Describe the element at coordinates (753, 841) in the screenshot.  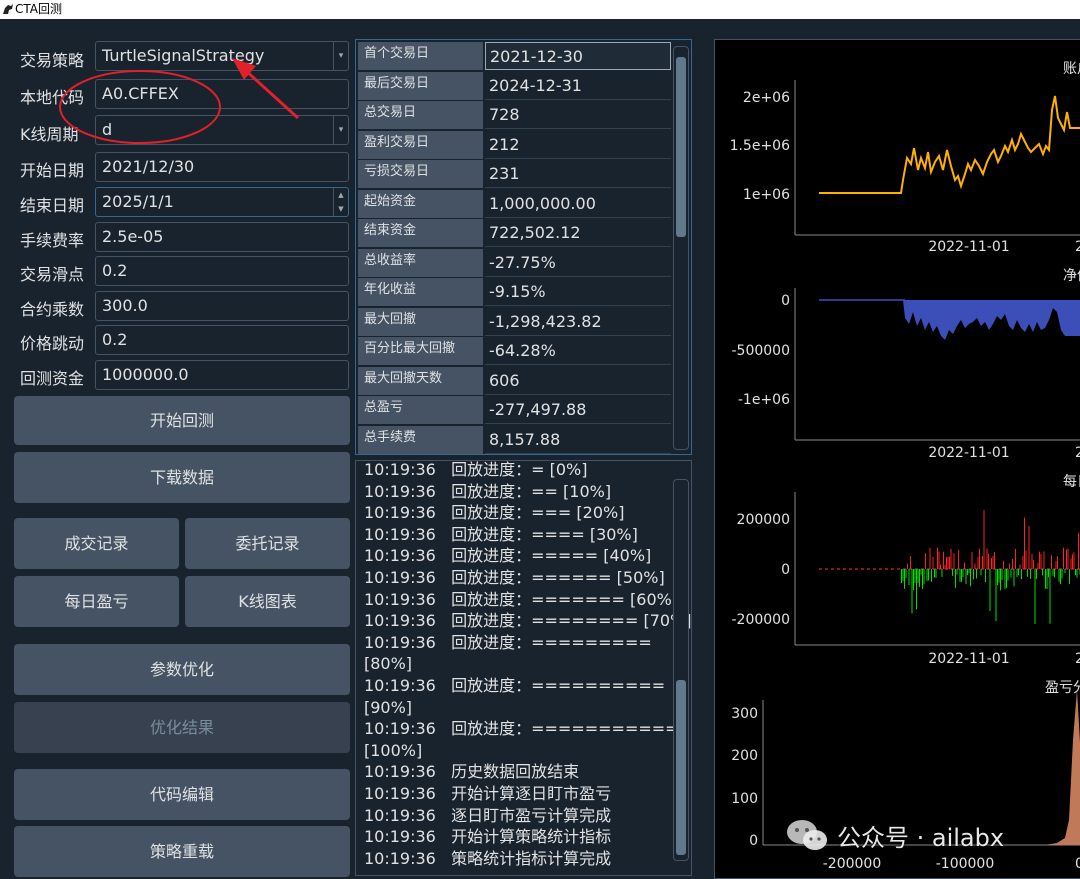
I see `pnl-dist-y-tick: 0` at that location.